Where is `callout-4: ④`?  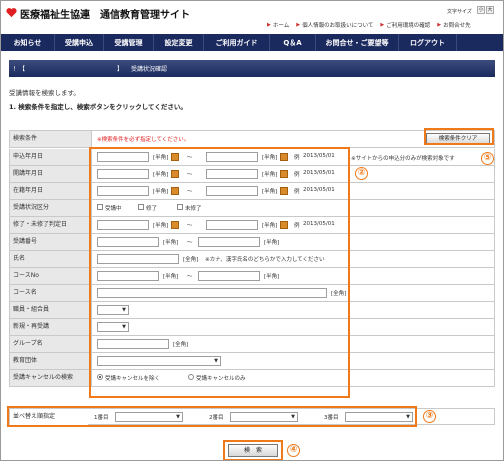 callout-4: ④ is located at coordinates (293, 450).